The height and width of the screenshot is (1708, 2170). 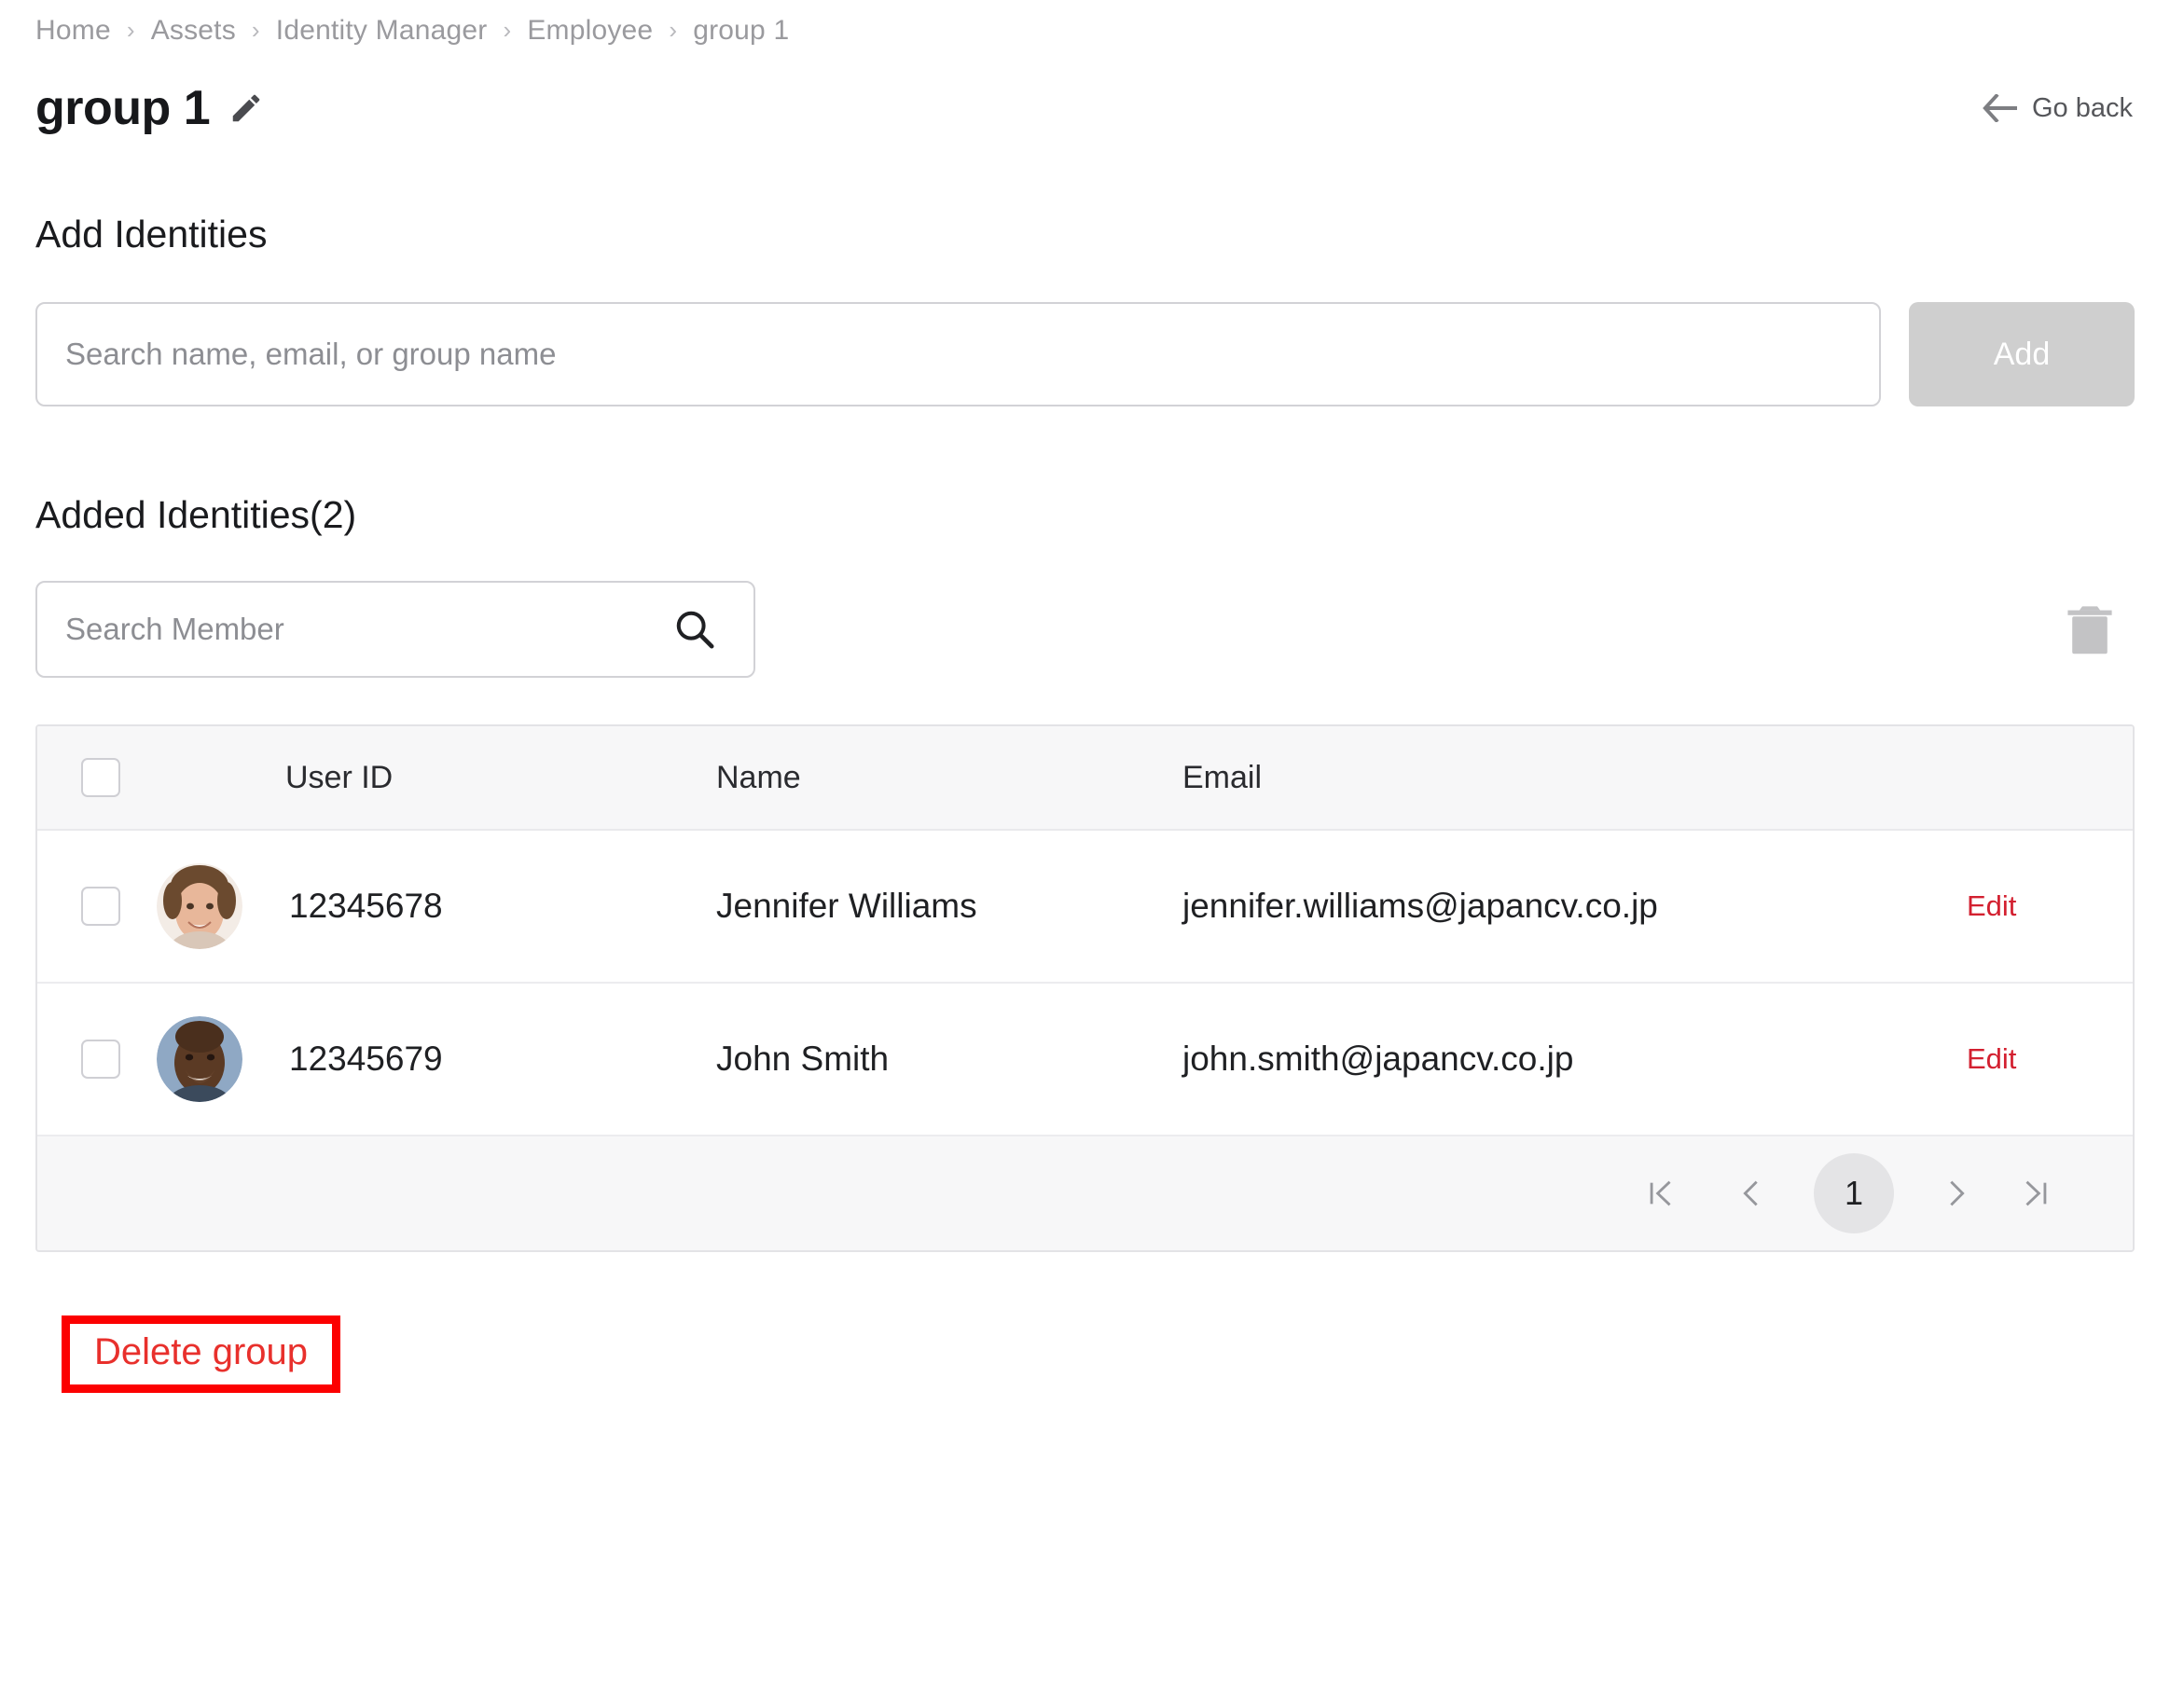 I want to click on add-identities-row: Add, so click(x=1085, y=354).